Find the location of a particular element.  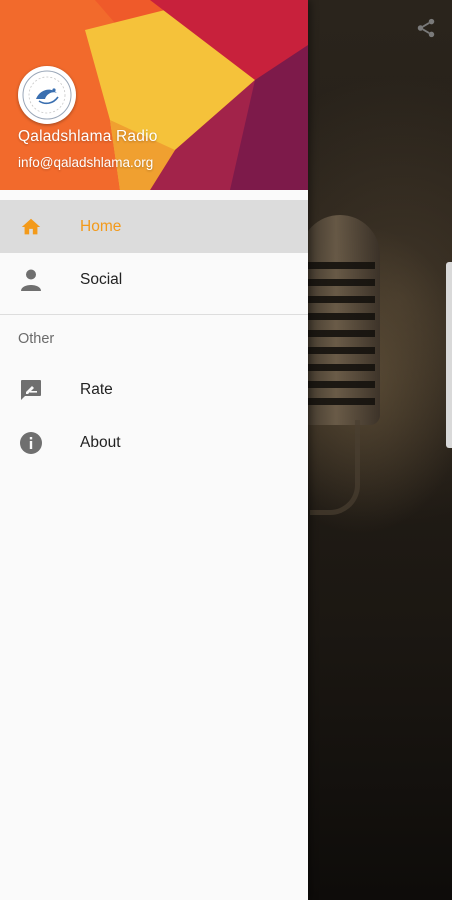

menu-item-rate: Rate is located at coordinates (154, 389).